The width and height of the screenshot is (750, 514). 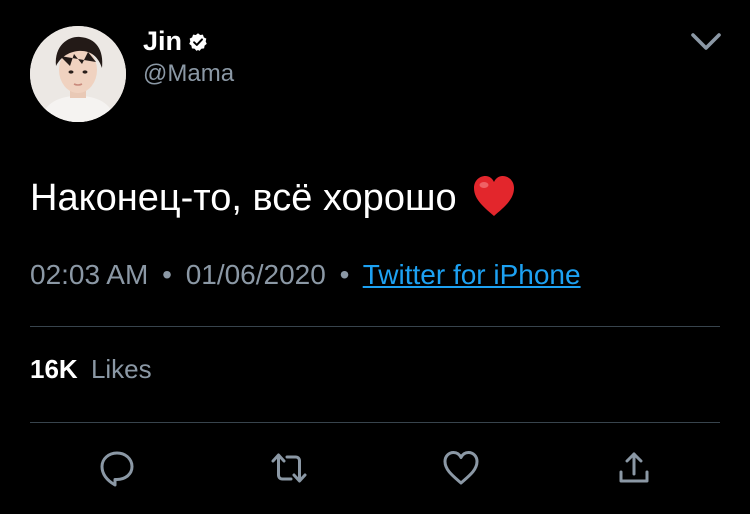 I want to click on tweet-source-link: Twitter for iPhone, so click(x=472, y=274).